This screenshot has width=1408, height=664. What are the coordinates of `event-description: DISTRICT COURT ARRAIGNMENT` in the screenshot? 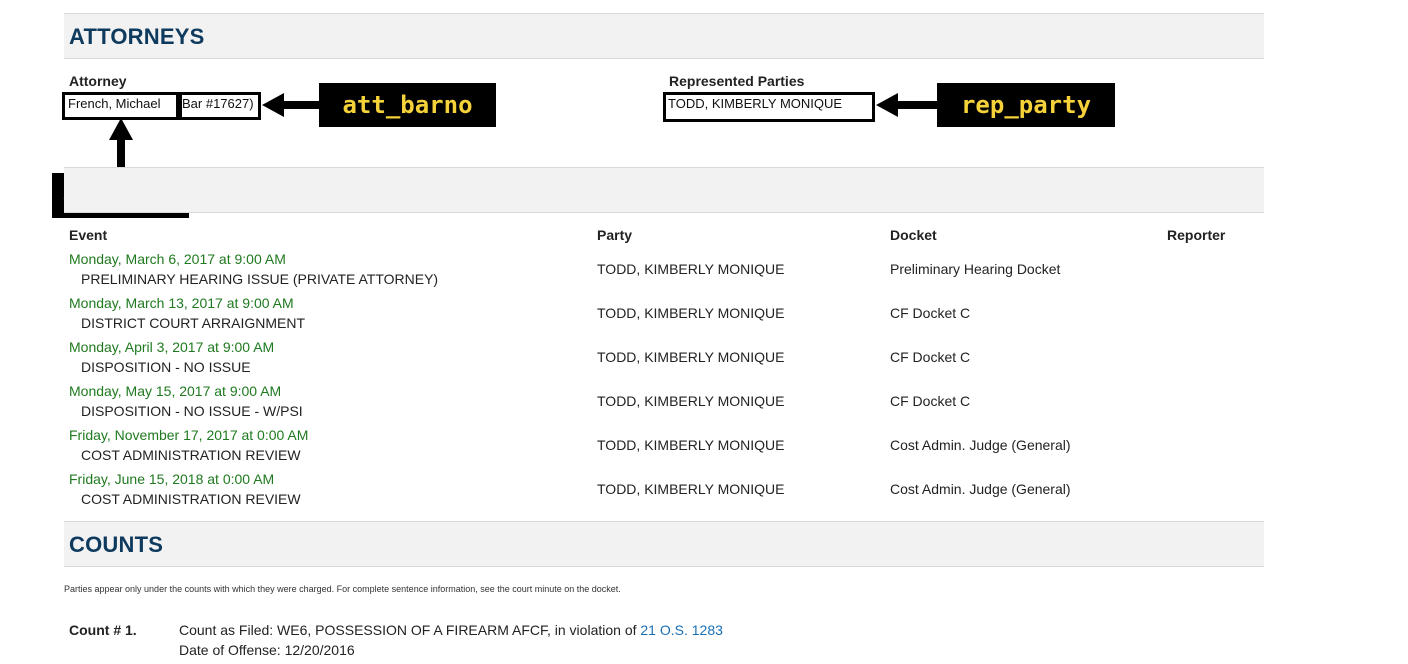 It's located at (193, 323).